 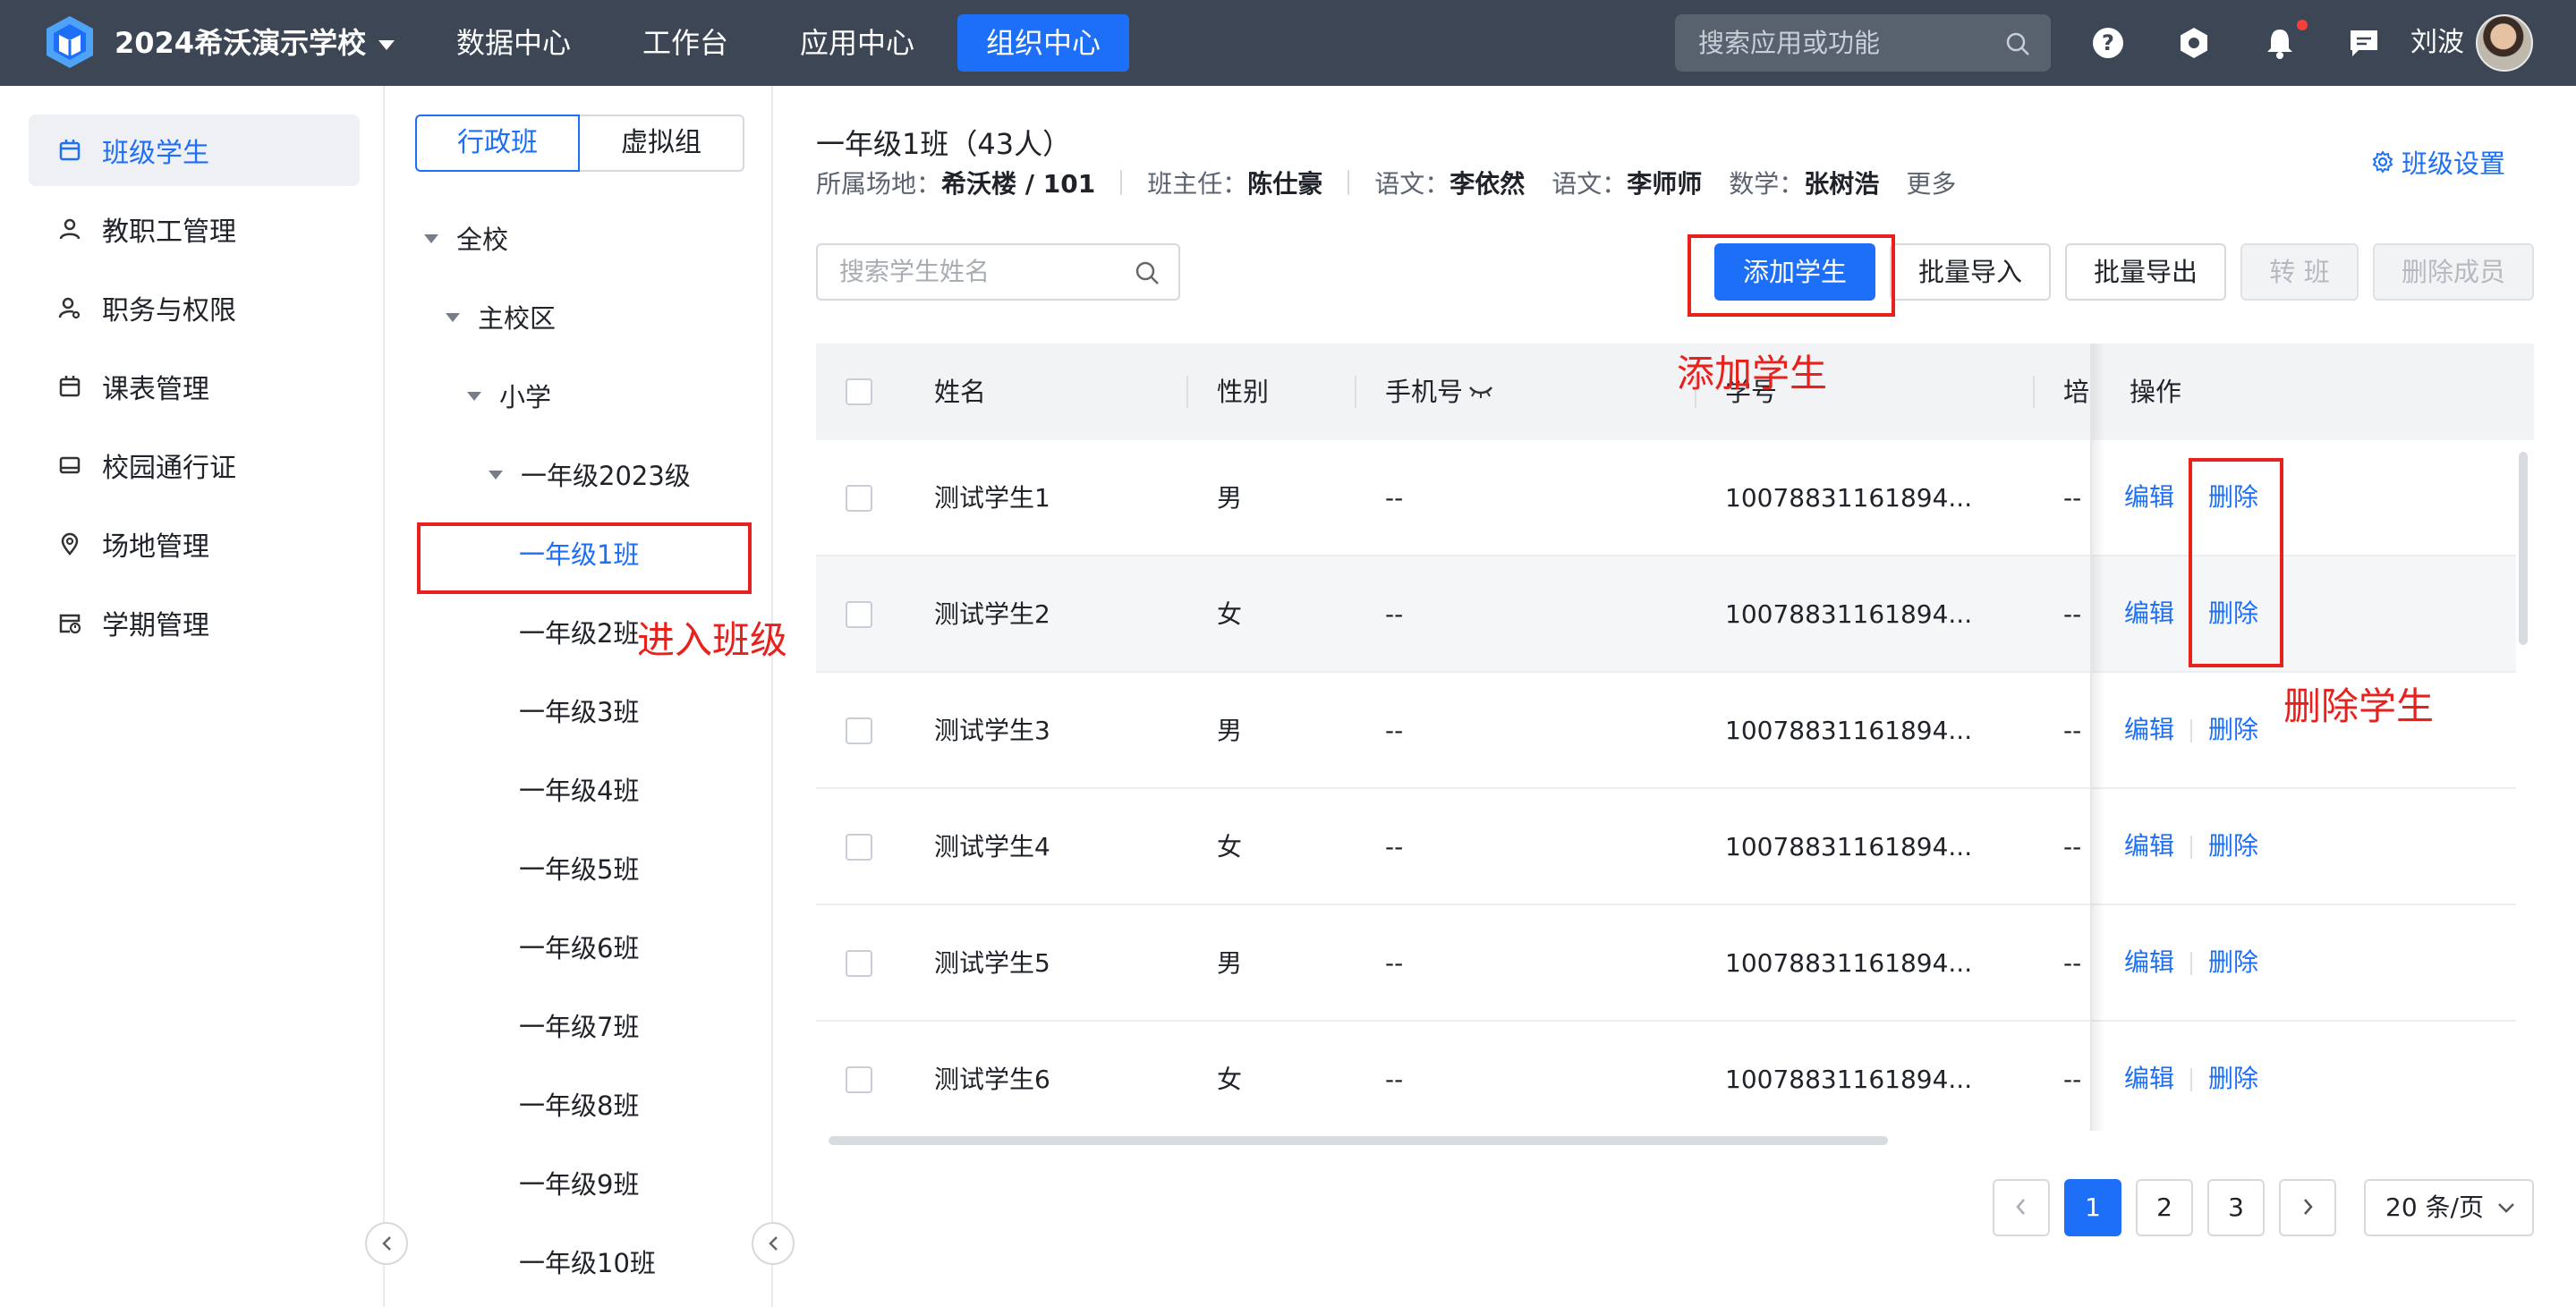 I want to click on annotation-add-student: 添加学生, so click(x=1752, y=373).